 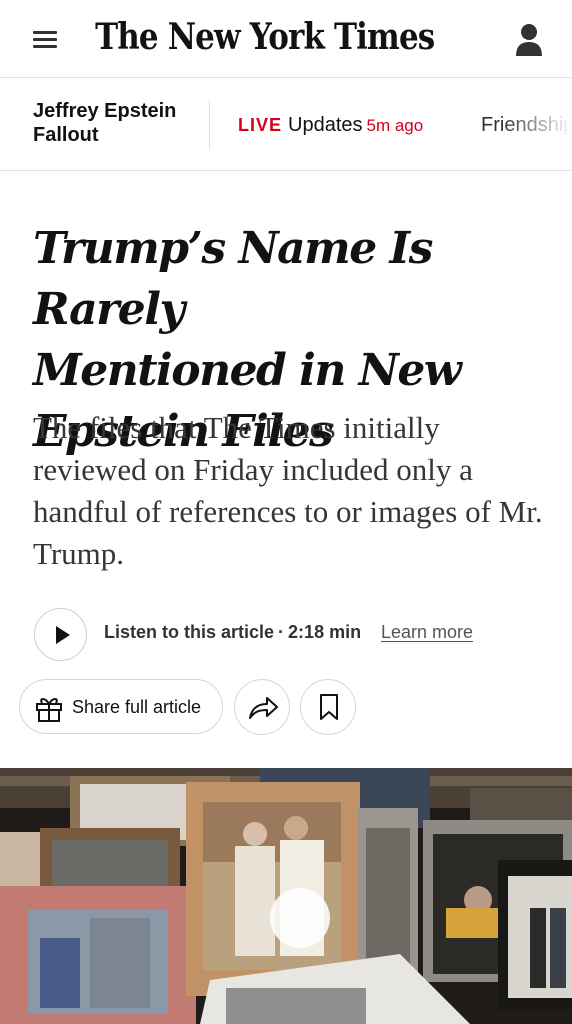 I want to click on bookmark-icon, so click(x=329, y=707).